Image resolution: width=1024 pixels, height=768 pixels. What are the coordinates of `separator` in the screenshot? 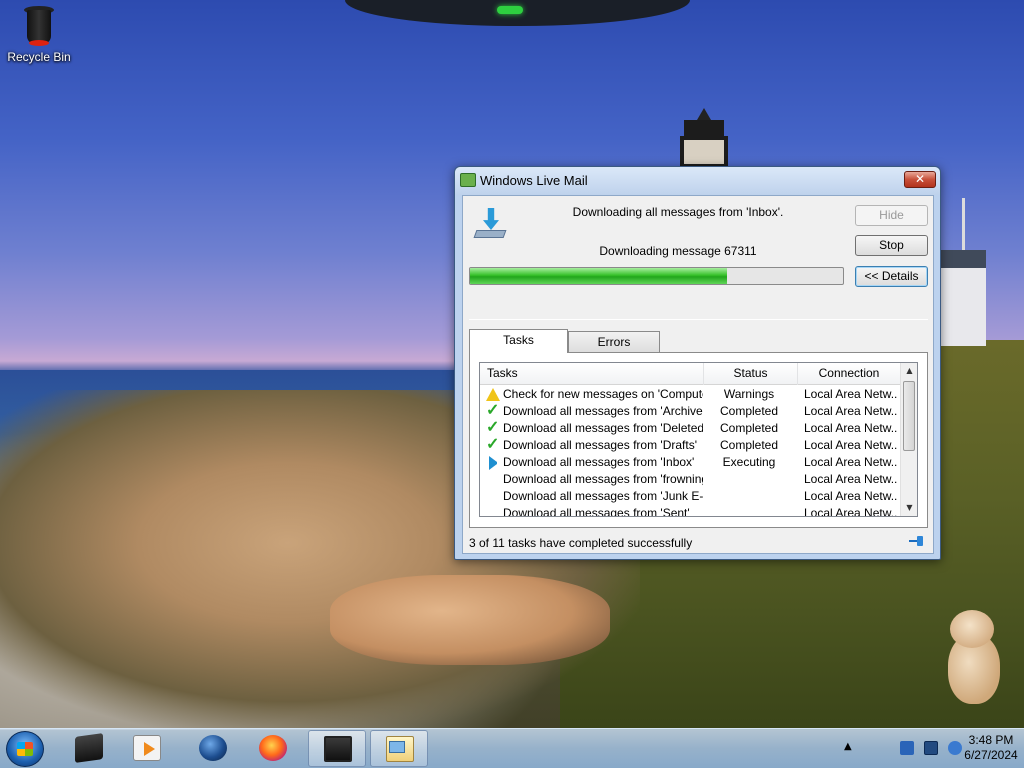 It's located at (698, 319).